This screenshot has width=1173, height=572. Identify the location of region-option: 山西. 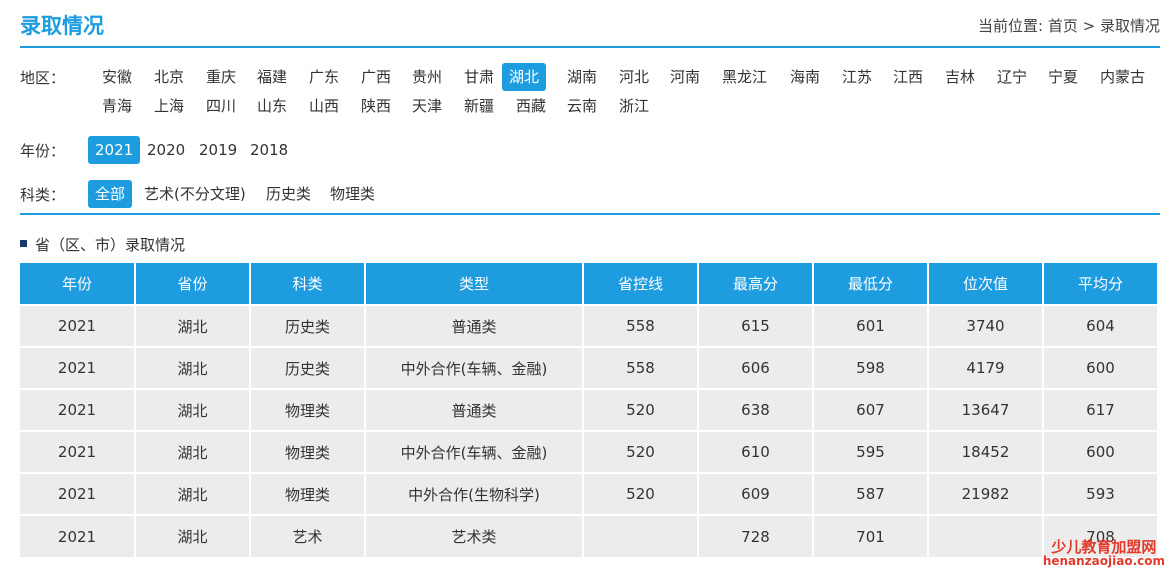
(324, 106).